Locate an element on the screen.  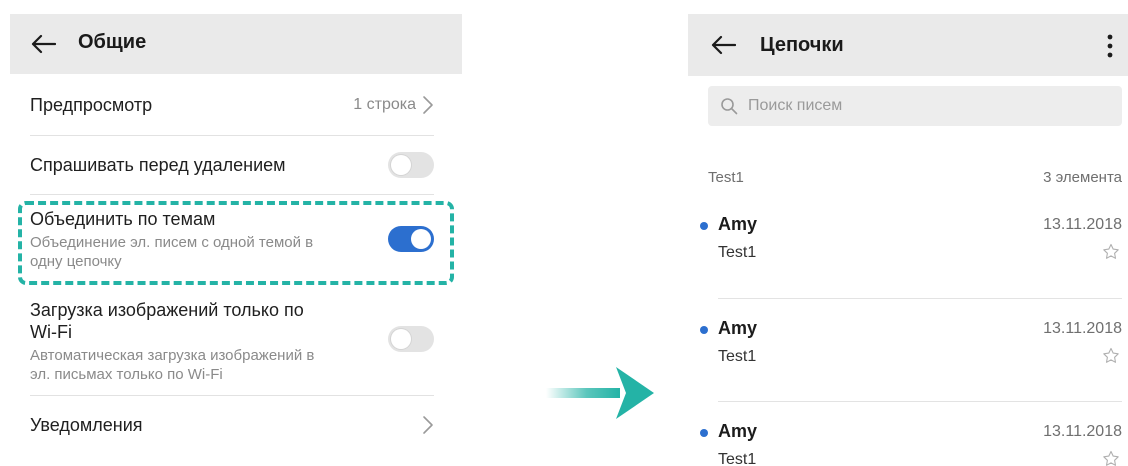
confirm-delete-label: Спрашивать перед удалением is located at coordinates (158, 165).